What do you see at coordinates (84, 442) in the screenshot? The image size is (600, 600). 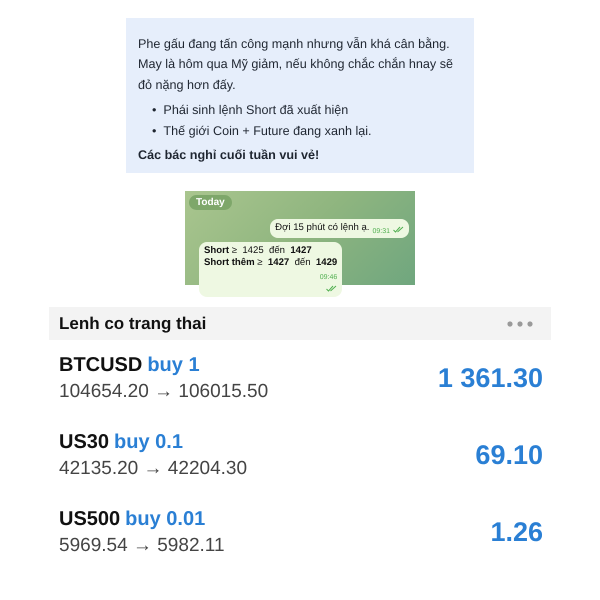 I see `symbol-text: US30` at bounding box center [84, 442].